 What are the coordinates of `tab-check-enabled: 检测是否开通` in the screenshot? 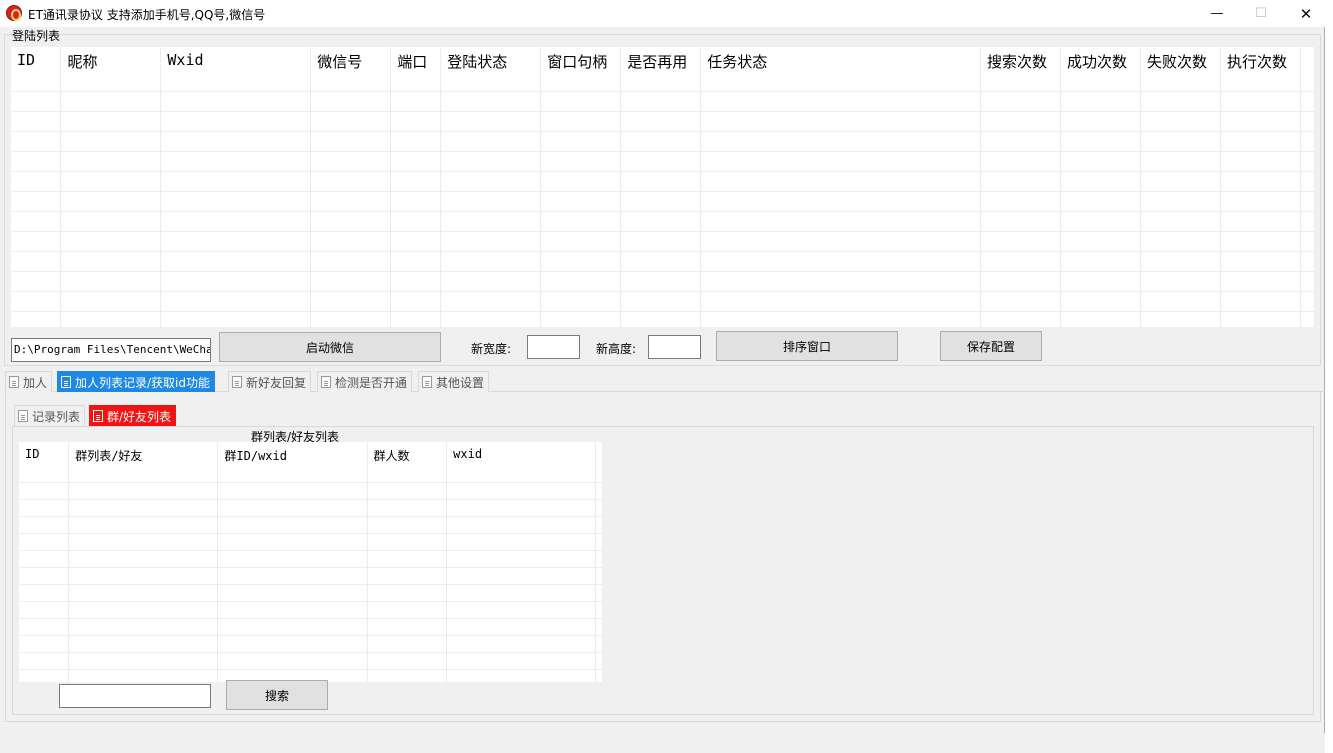 It's located at (365, 381).